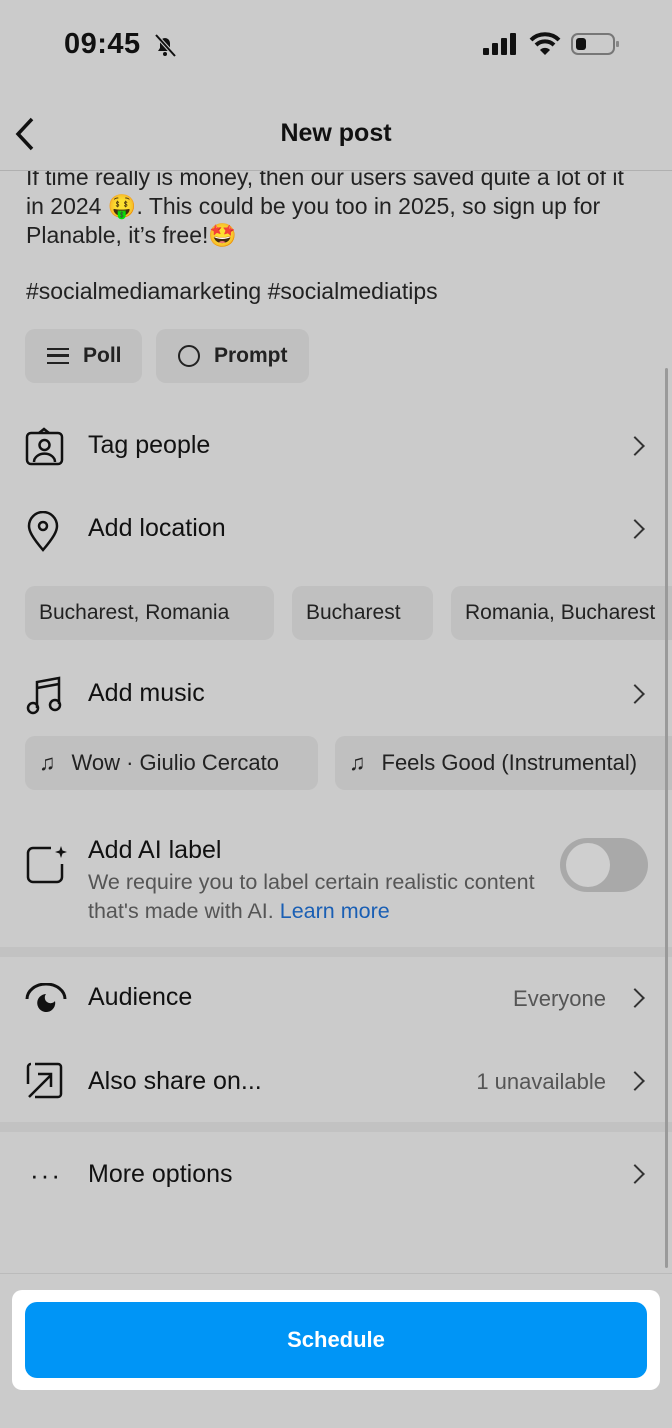  What do you see at coordinates (46, 997) in the screenshot?
I see `audience-eye-icon` at bounding box center [46, 997].